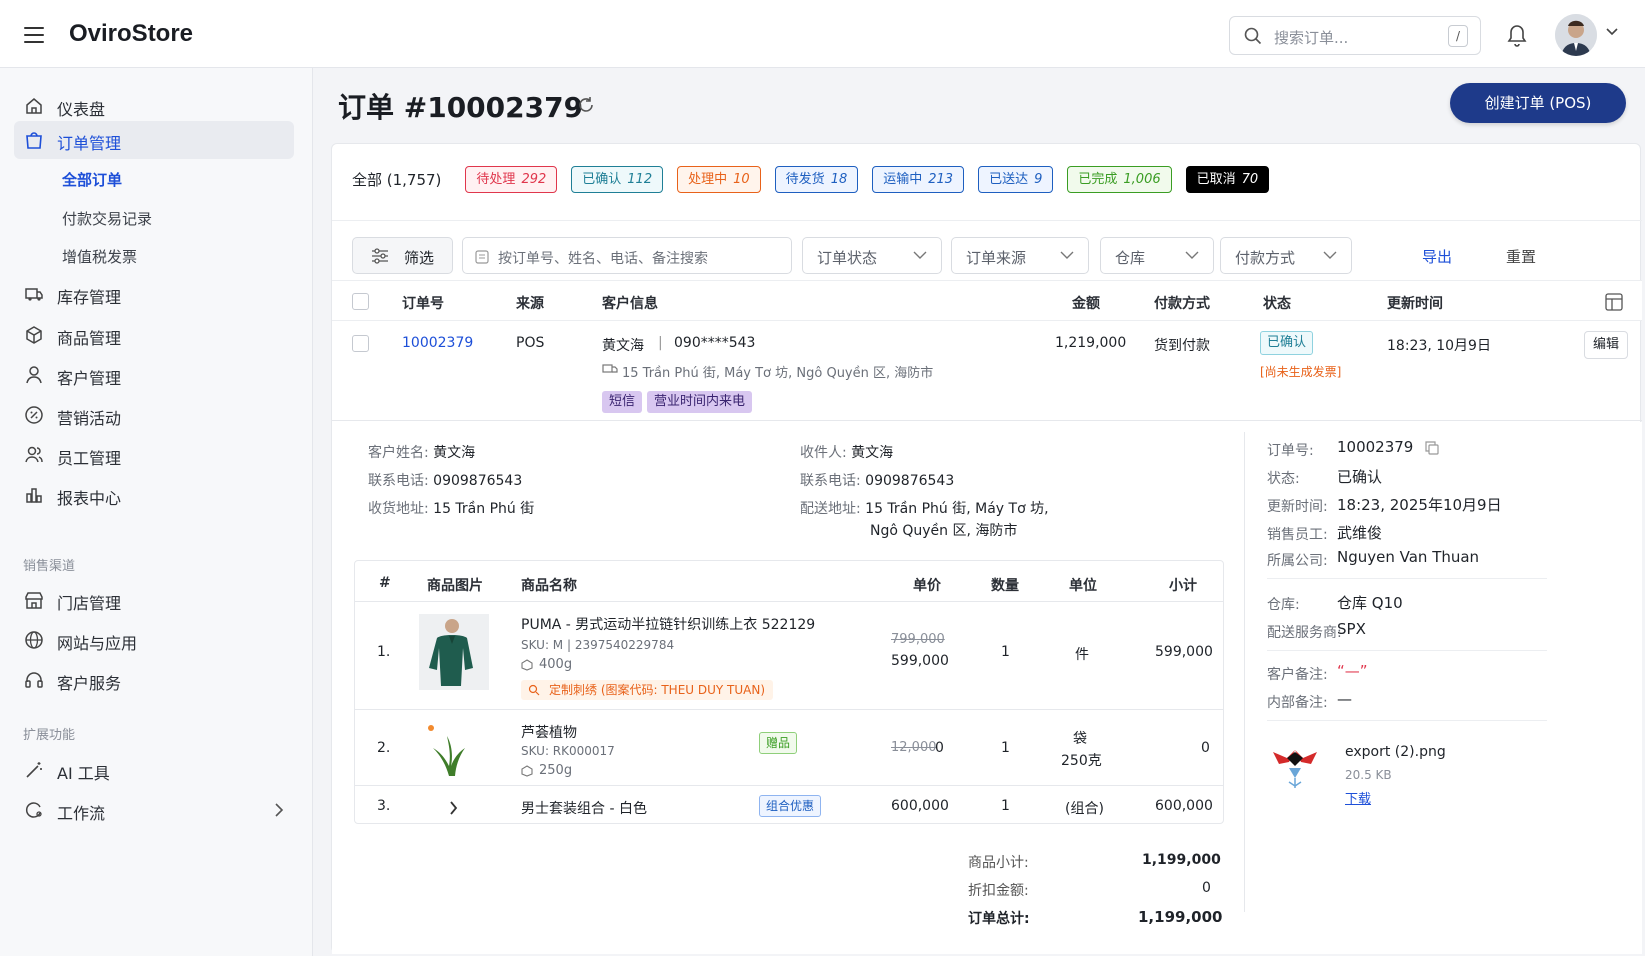  I want to click on tag-call-business-hours: 营业时间内来电, so click(700, 402).